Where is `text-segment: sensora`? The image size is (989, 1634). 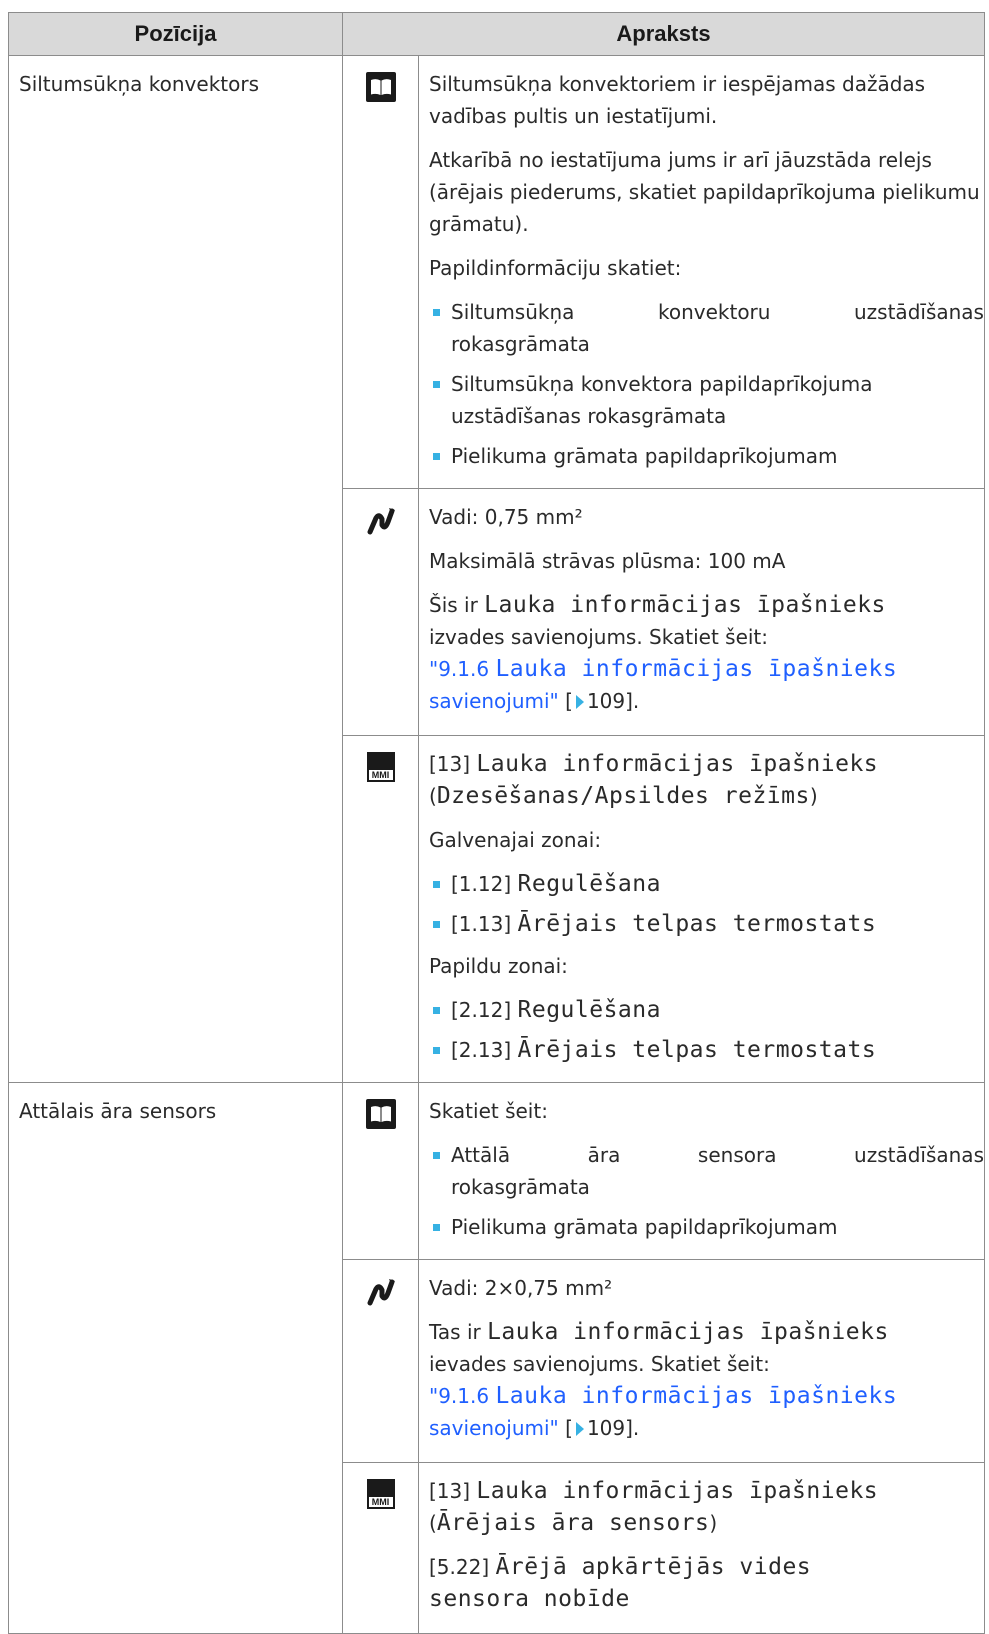
text-segment: sensora is located at coordinates (737, 1155).